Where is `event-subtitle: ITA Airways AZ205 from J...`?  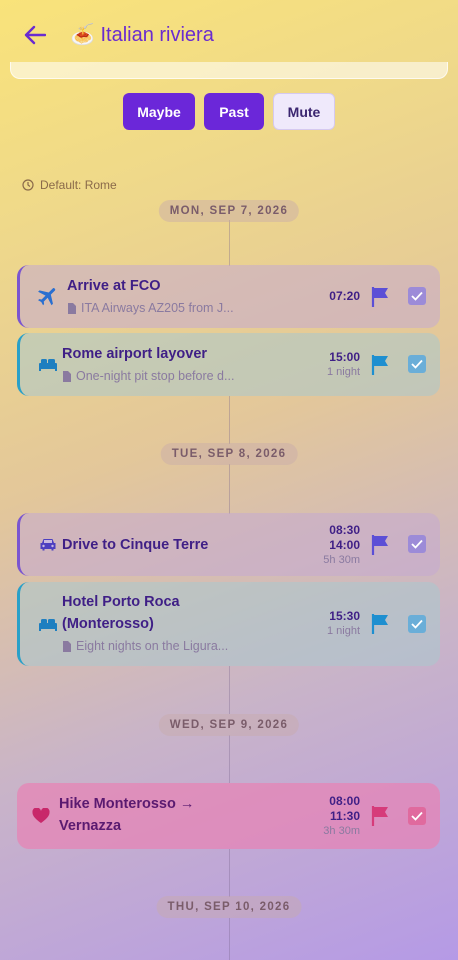 event-subtitle: ITA Airways AZ205 from J... is located at coordinates (162, 308).